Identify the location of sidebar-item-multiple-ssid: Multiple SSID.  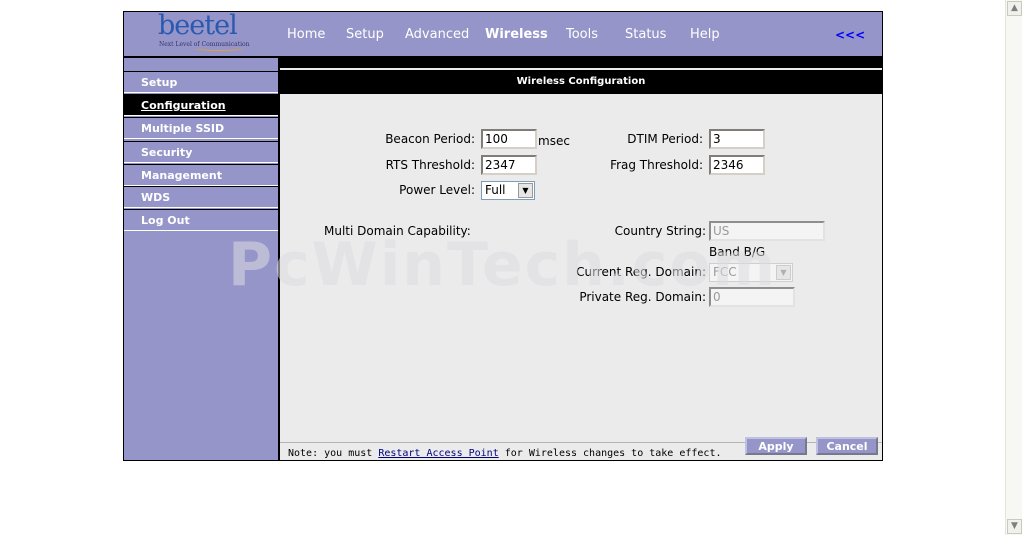
(201, 128).